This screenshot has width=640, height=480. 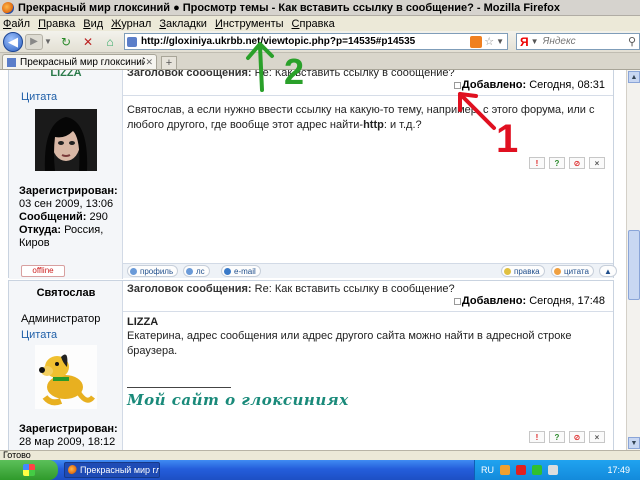 I want to click on post-divider, so click(x=368, y=95).